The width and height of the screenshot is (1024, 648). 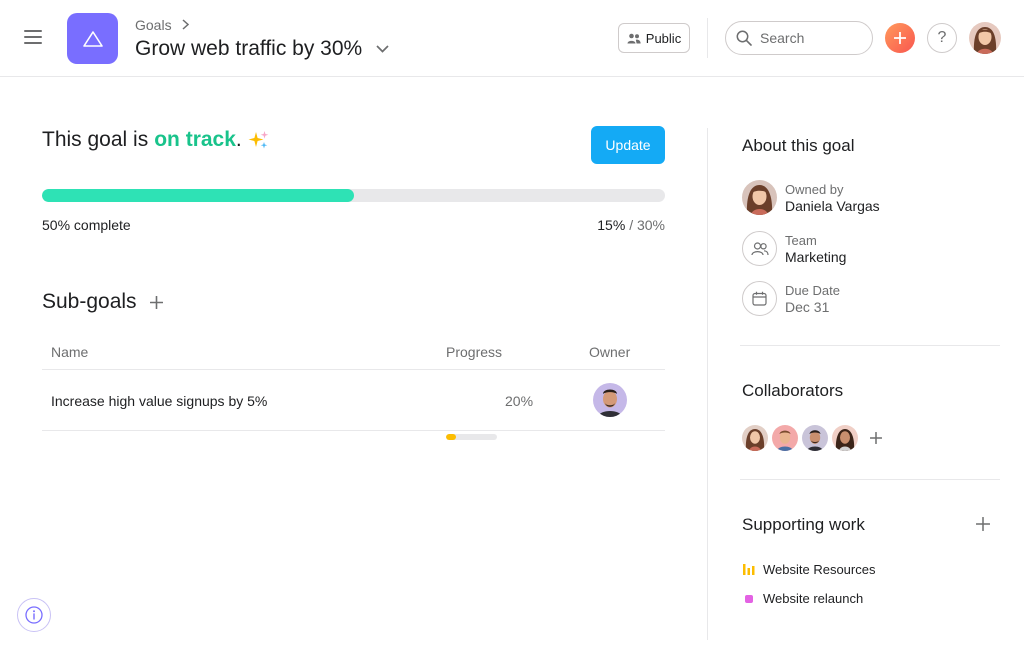 I want to click on owner-field: Owned by Daniela Vargas, so click(x=811, y=197).